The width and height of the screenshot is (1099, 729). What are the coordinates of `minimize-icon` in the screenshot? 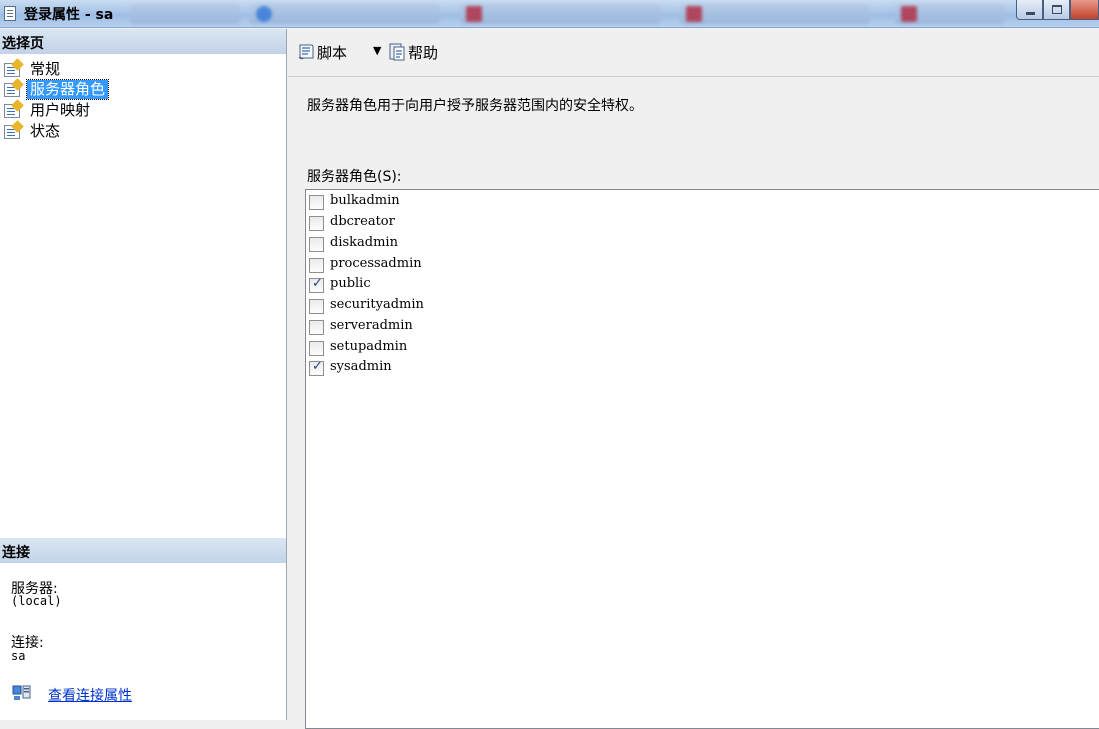 It's located at (1030, 13).